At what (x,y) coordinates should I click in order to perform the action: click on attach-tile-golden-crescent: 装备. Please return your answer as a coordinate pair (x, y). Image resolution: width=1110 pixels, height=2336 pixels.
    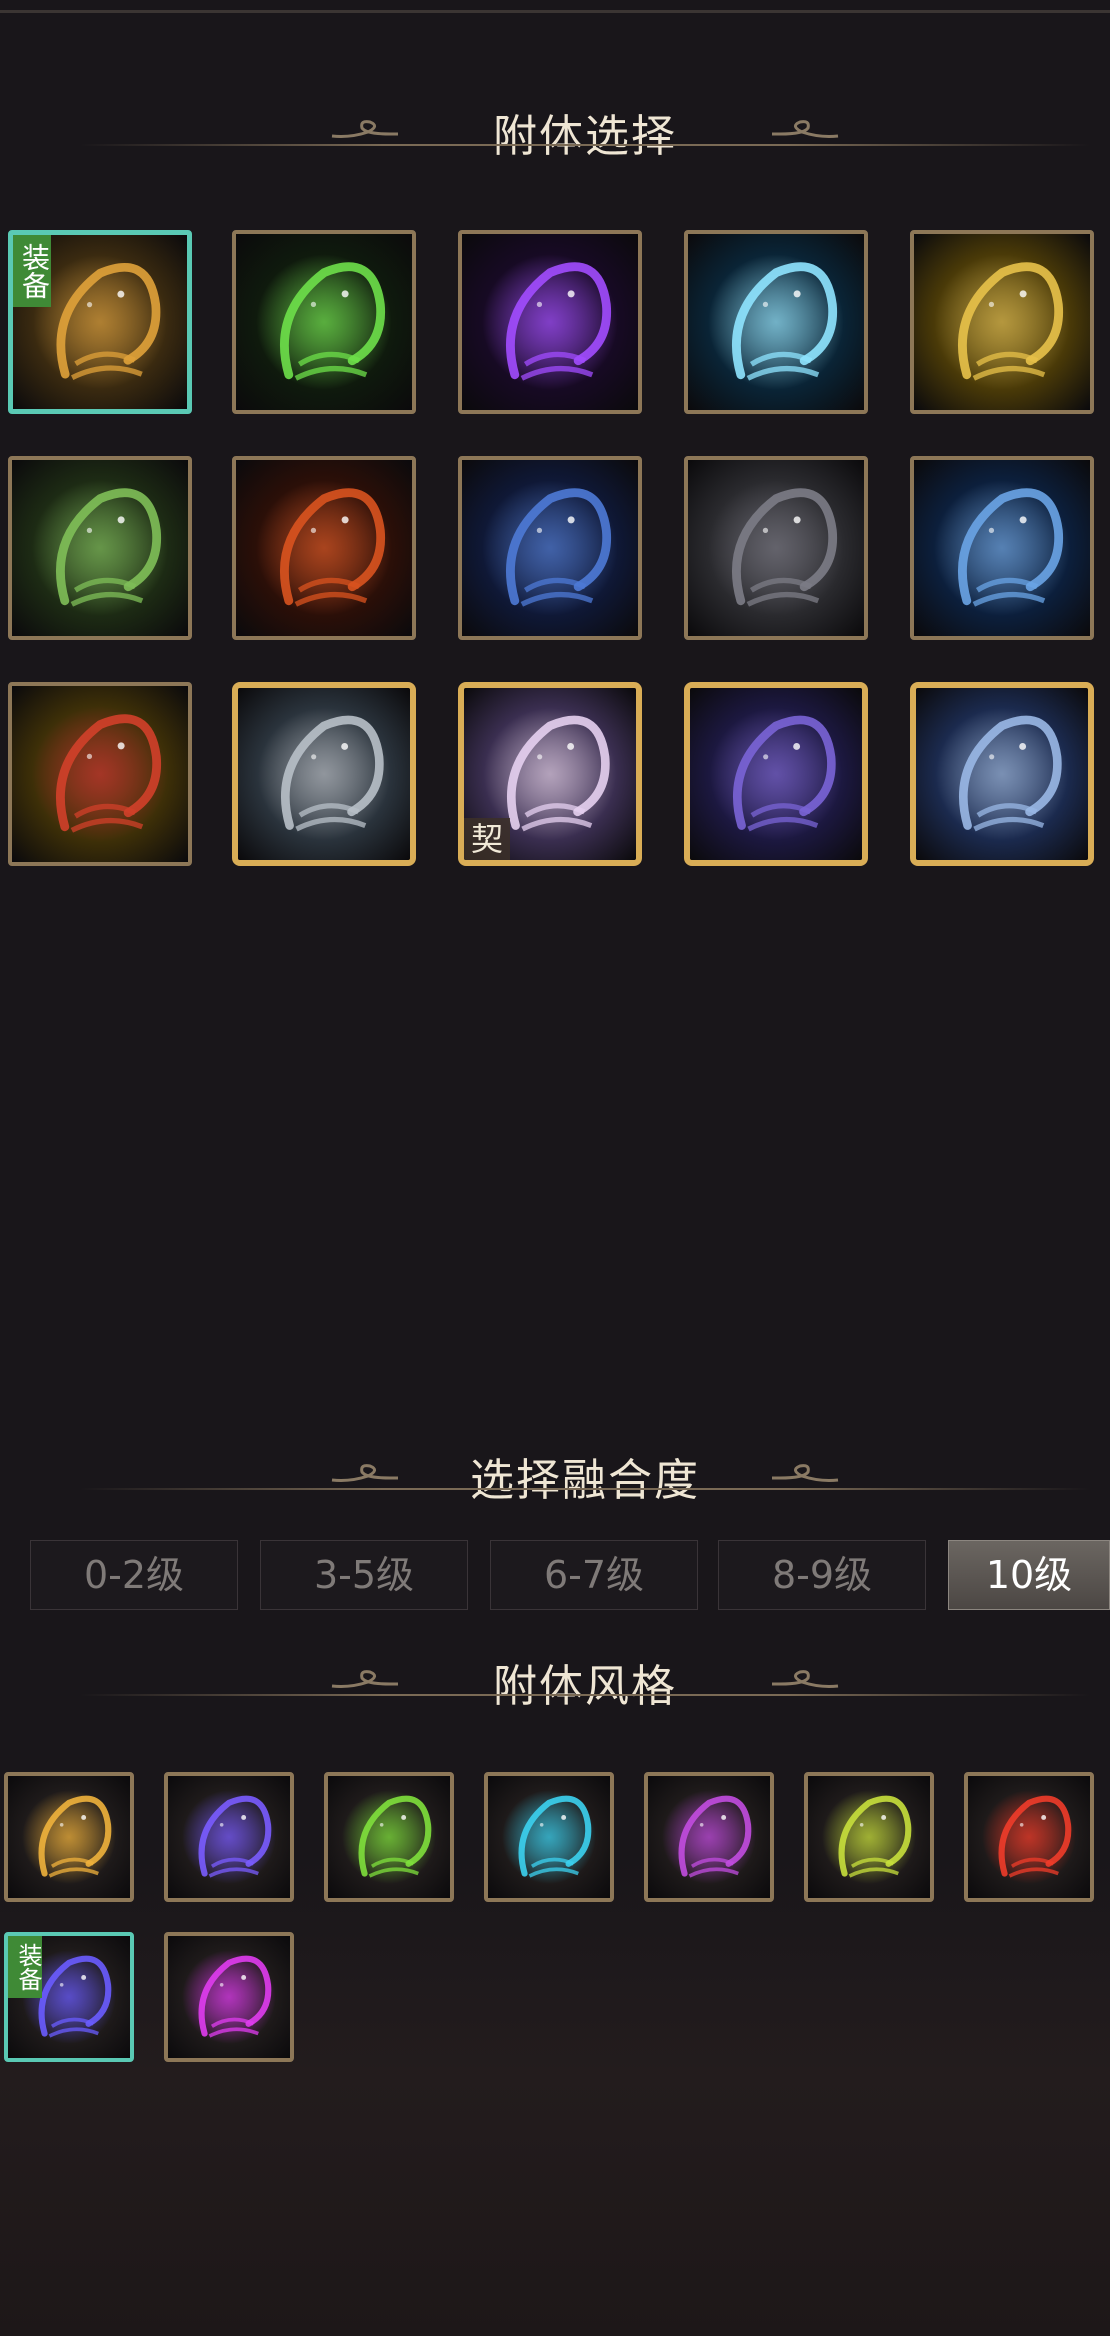
    Looking at the image, I should click on (100, 322).